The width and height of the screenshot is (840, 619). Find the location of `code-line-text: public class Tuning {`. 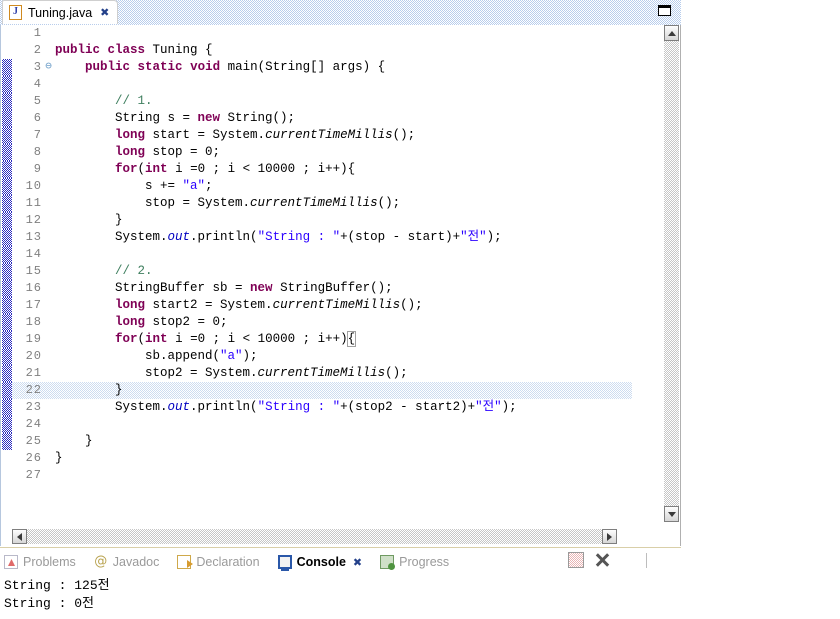

code-line-text: public class Tuning { is located at coordinates (134, 50).